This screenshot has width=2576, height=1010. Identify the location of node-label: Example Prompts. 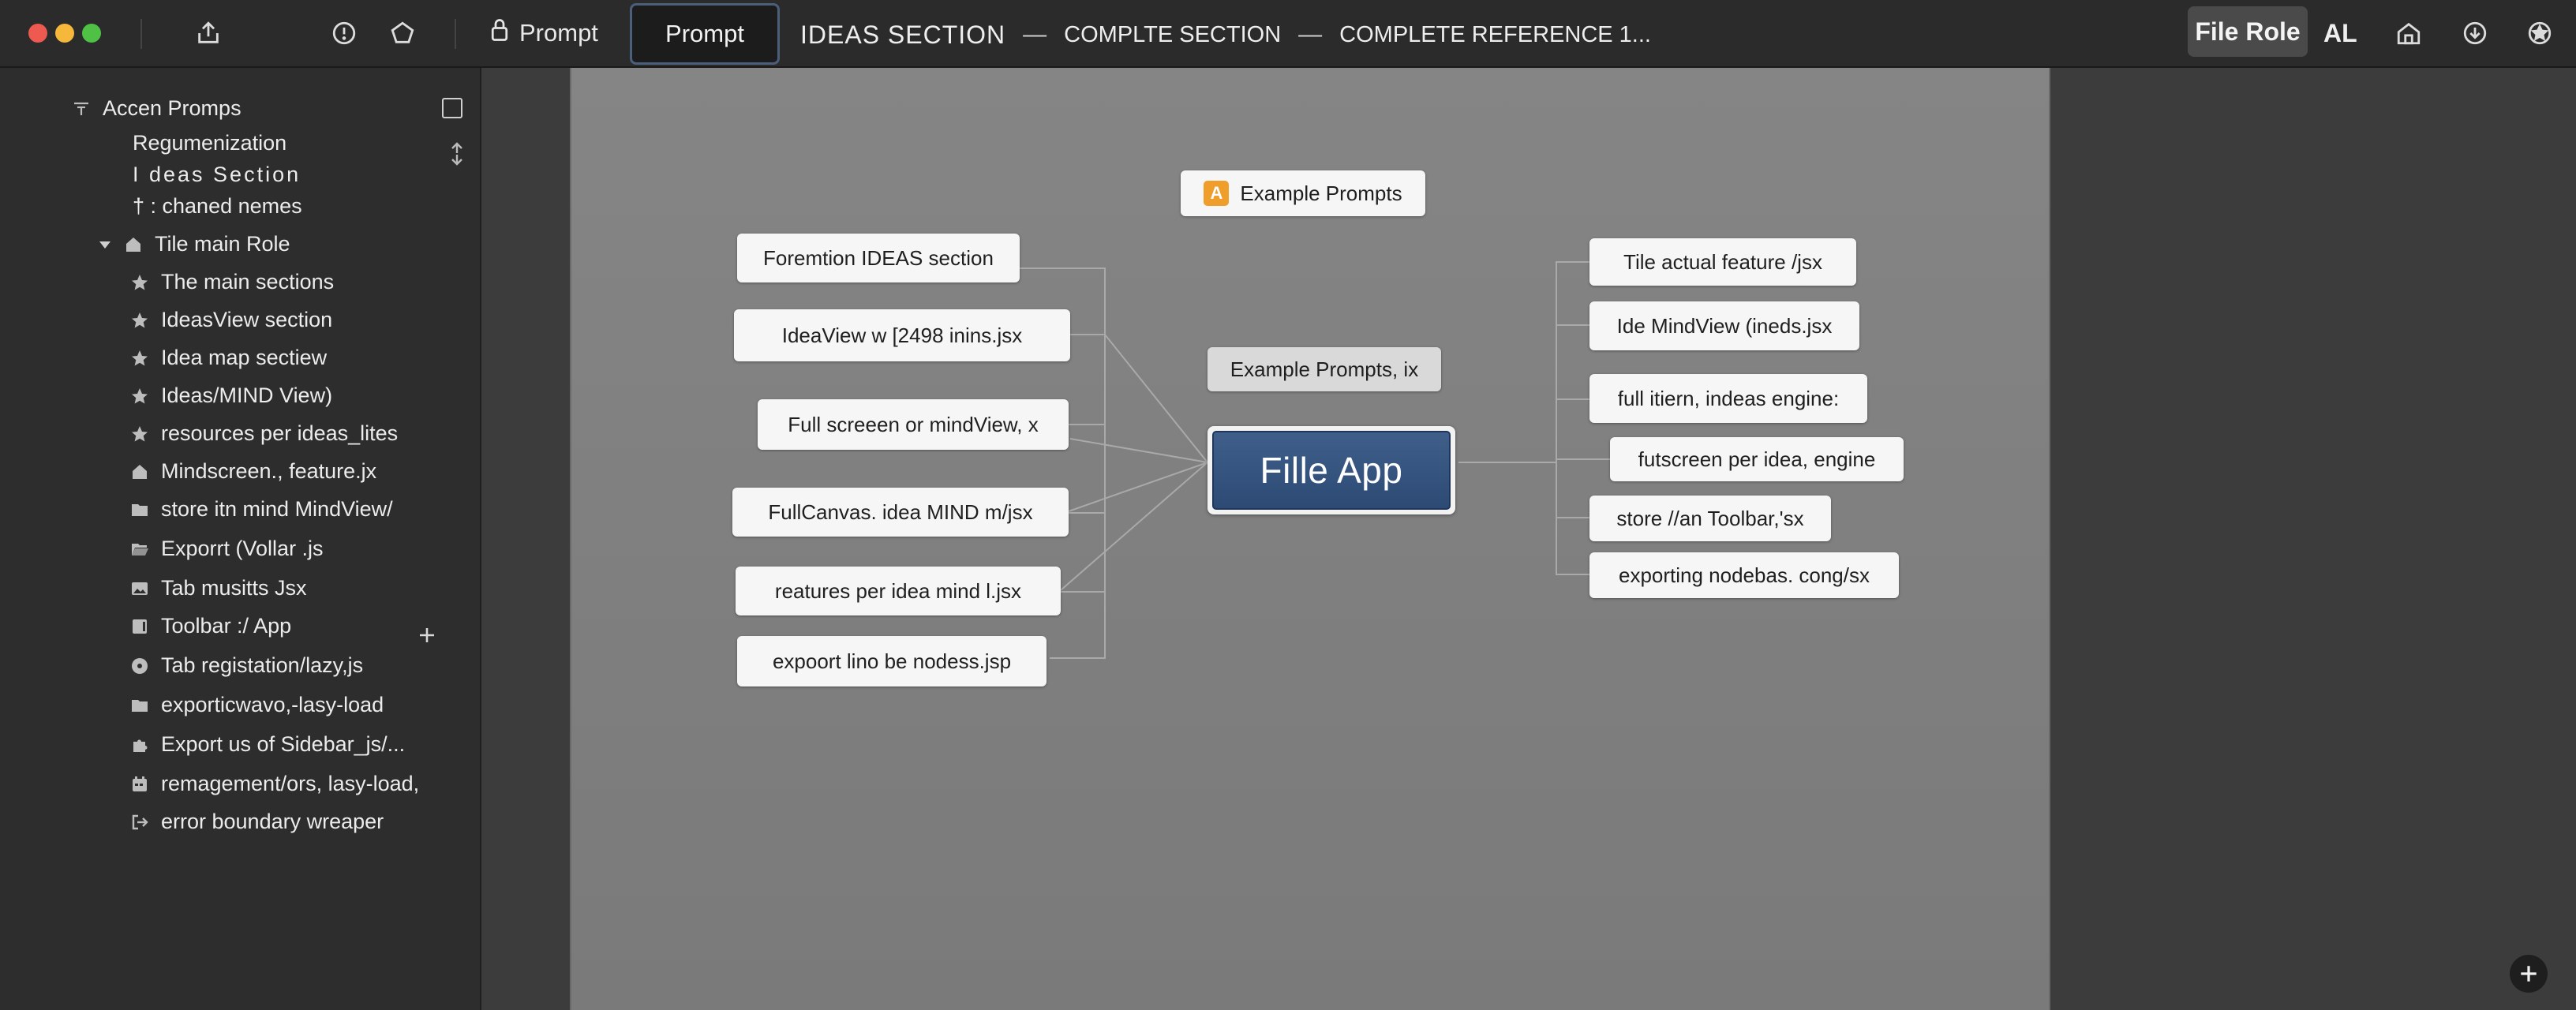
(1321, 193).